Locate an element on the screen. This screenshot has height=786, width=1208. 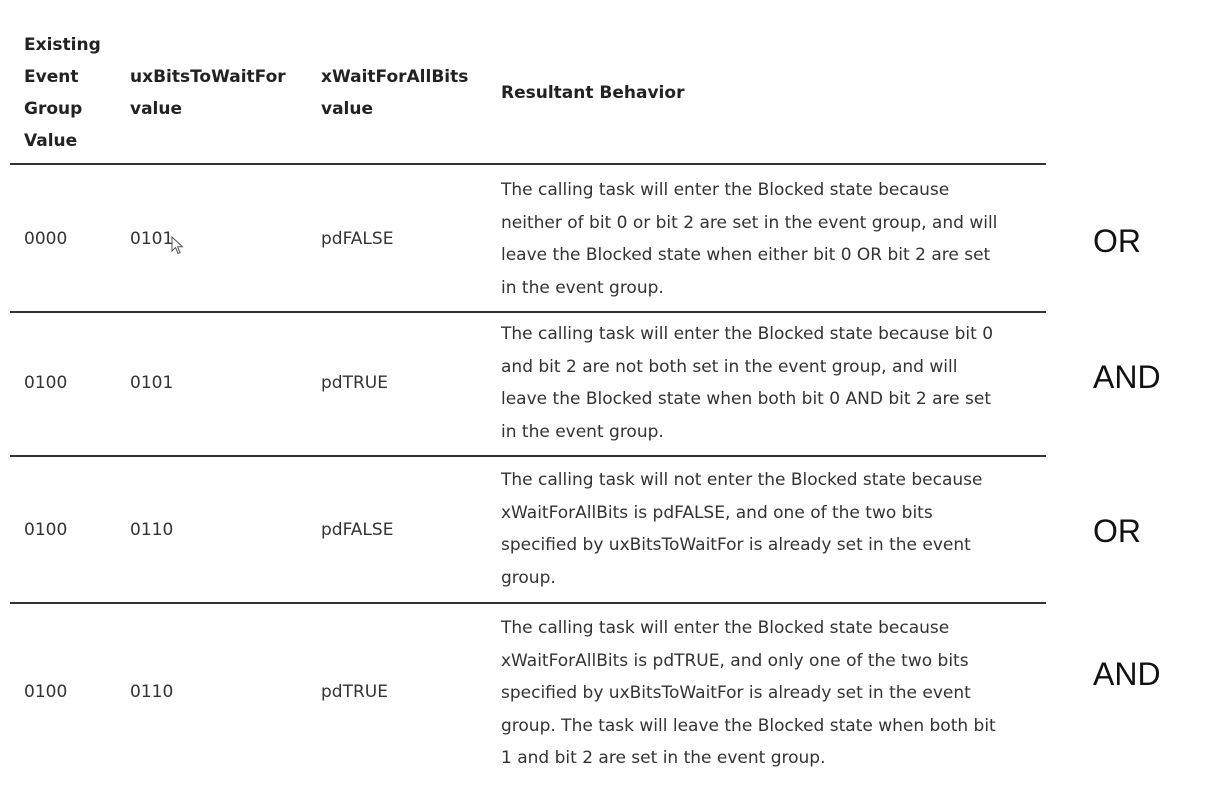
header-bits-to-wait-for: uxBitsToWaitFor value is located at coordinates (208, 93).